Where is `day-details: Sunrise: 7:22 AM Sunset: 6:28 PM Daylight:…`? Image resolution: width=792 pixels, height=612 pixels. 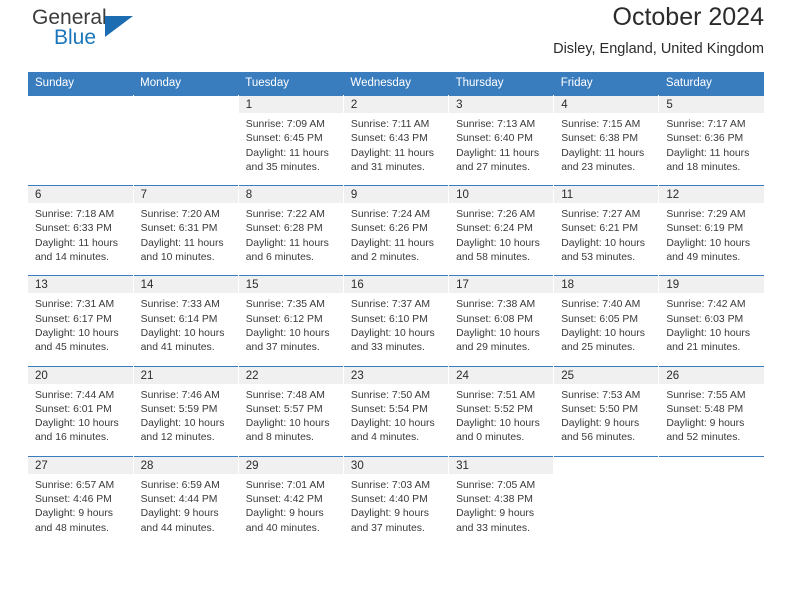
day-details: Sunrise: 7:22 AM Sunset: 6:28 PM Daylight:… is located at coordinates (291, 239).